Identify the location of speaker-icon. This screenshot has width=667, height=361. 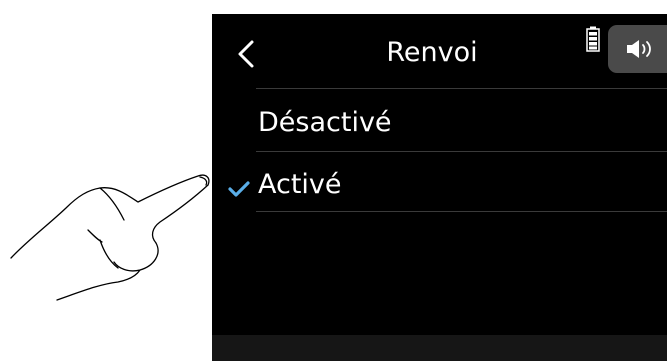
(639, 49).